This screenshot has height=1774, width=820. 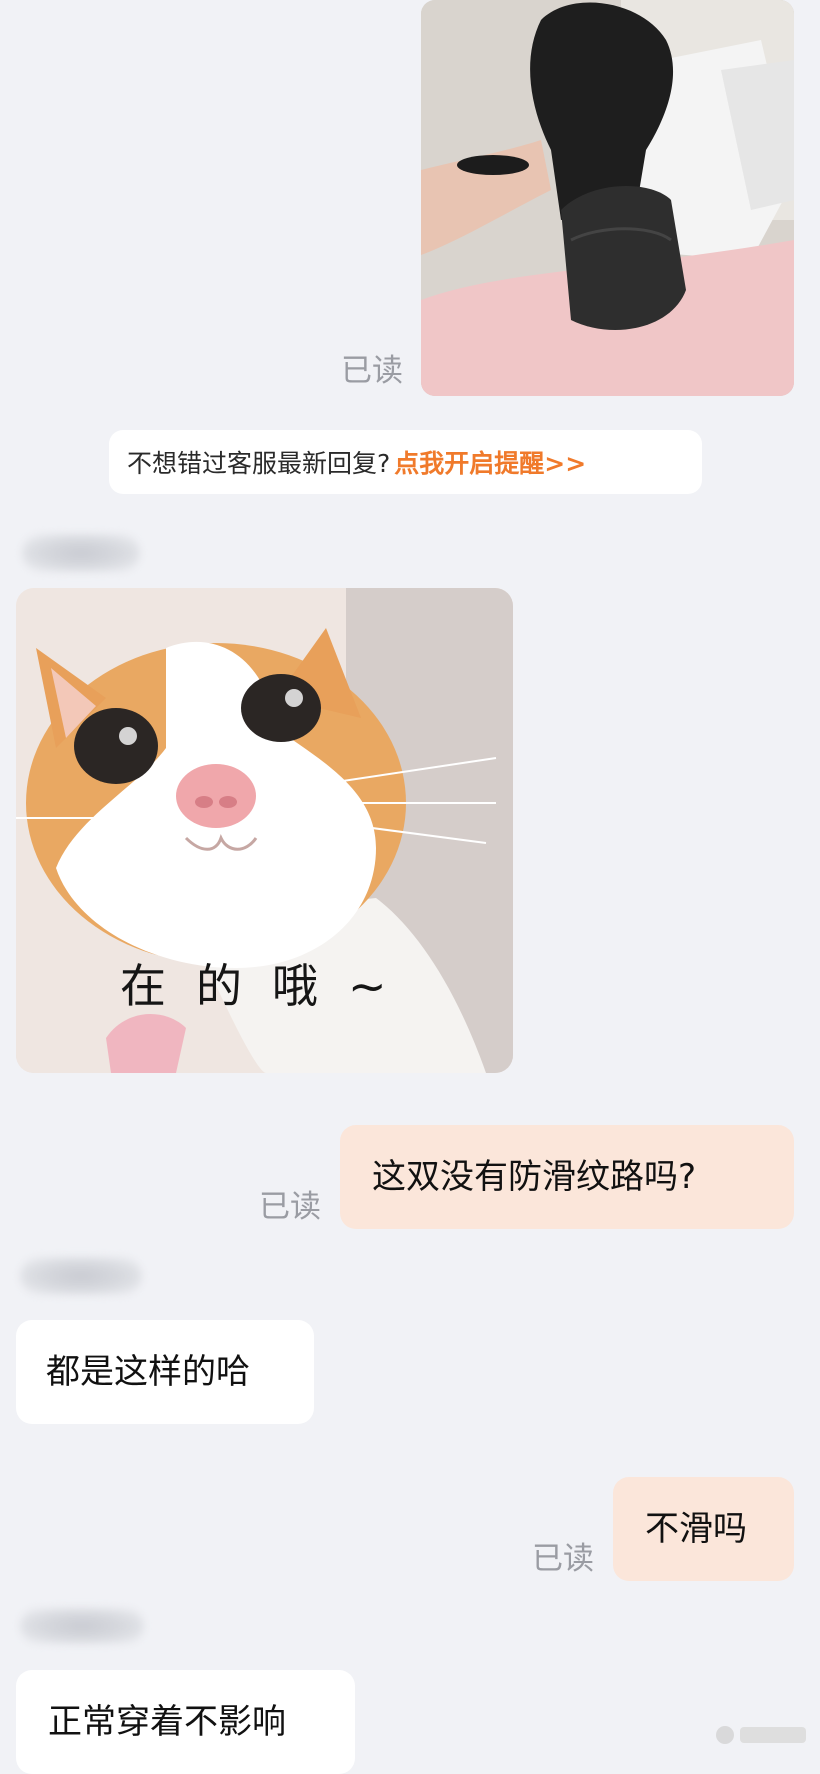 What do you see at coordinates (259, 463) in the screenshot?
I see `notice-text: 不想错过客服最新回复?` at bounding box center [259, 463].